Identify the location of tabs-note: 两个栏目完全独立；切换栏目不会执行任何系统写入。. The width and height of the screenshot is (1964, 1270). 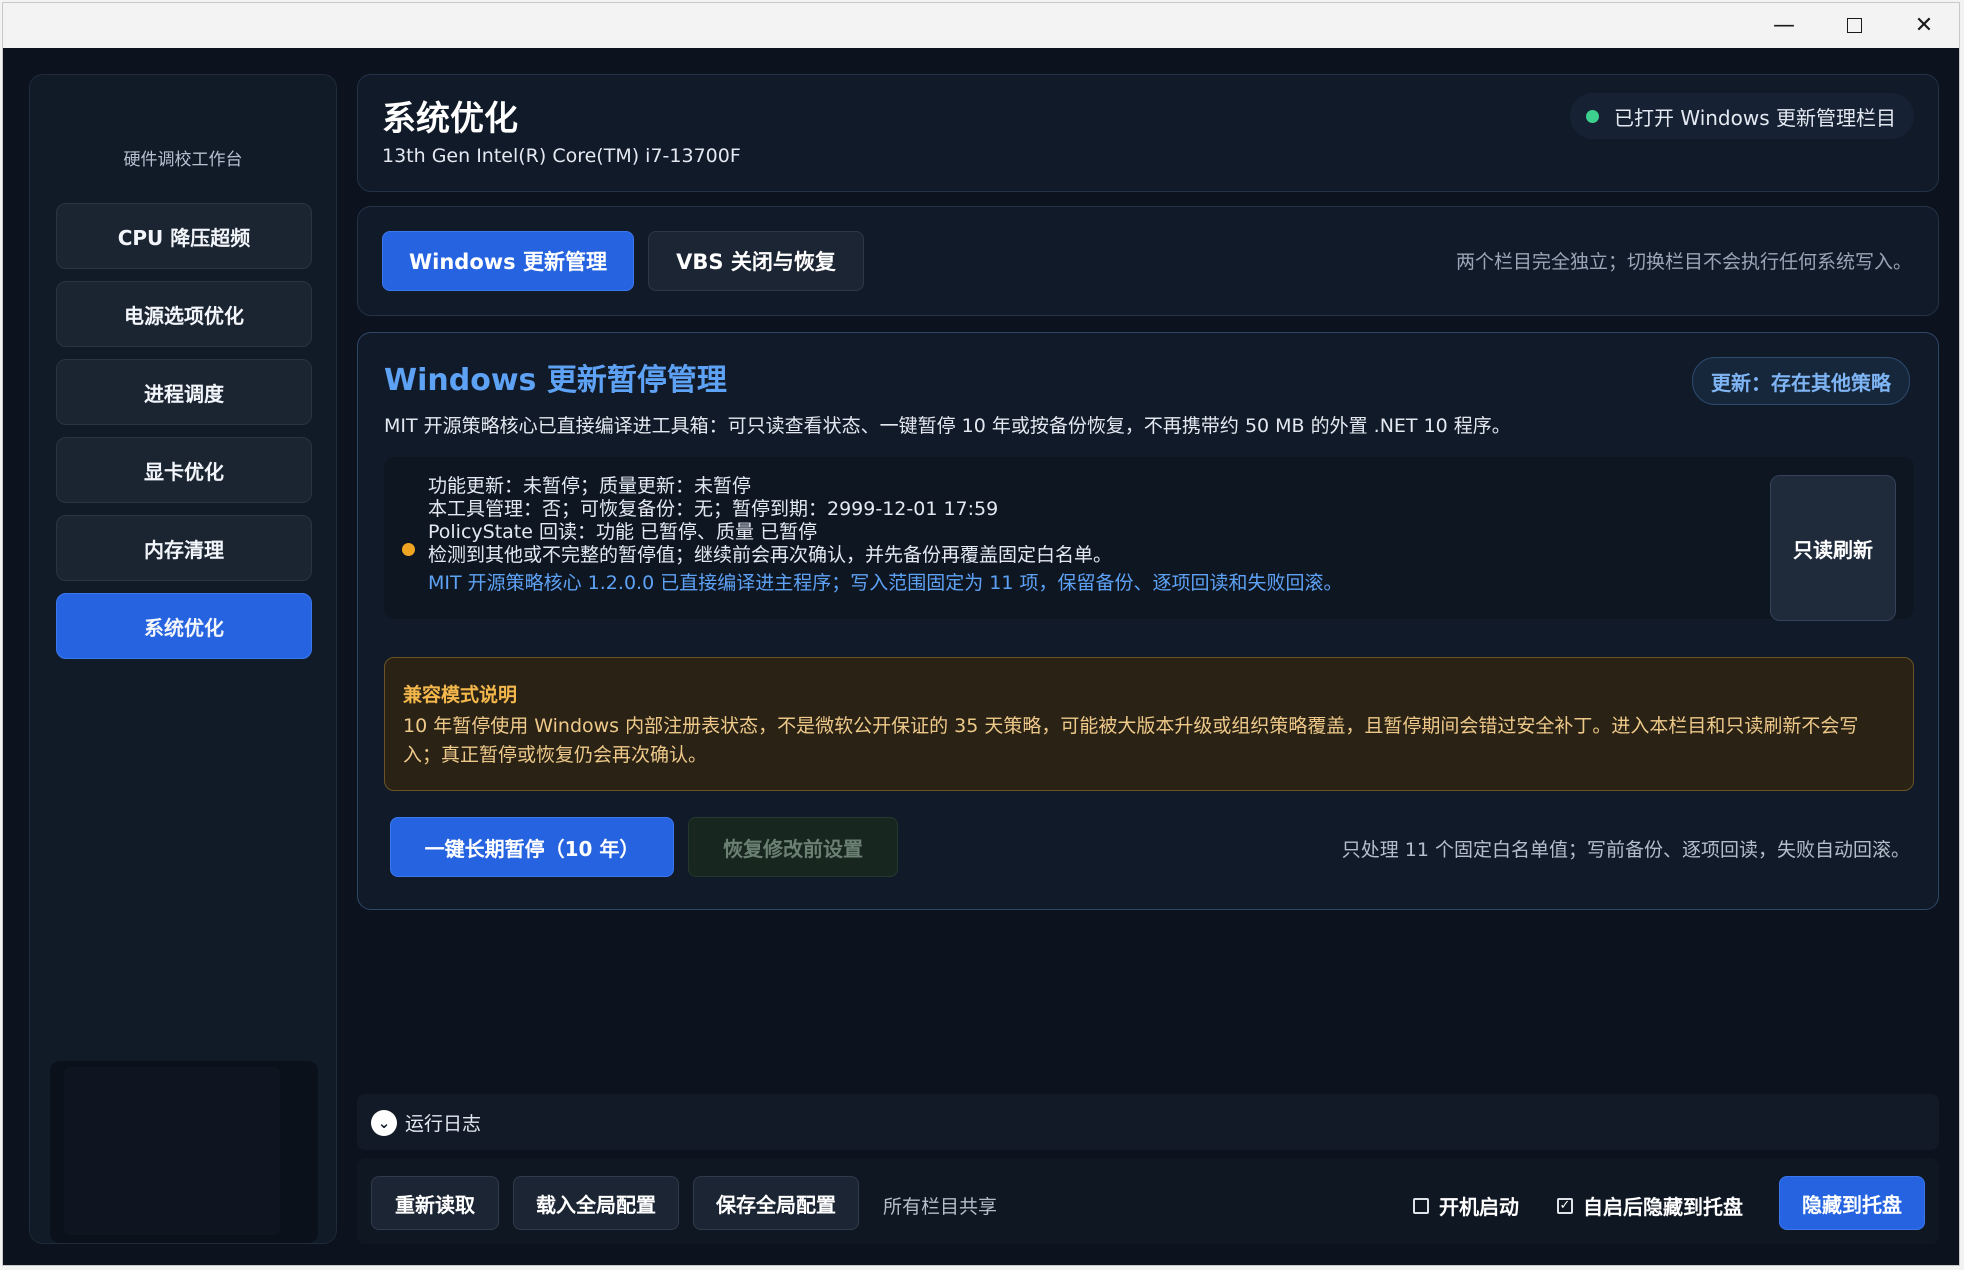
(1683, 262).